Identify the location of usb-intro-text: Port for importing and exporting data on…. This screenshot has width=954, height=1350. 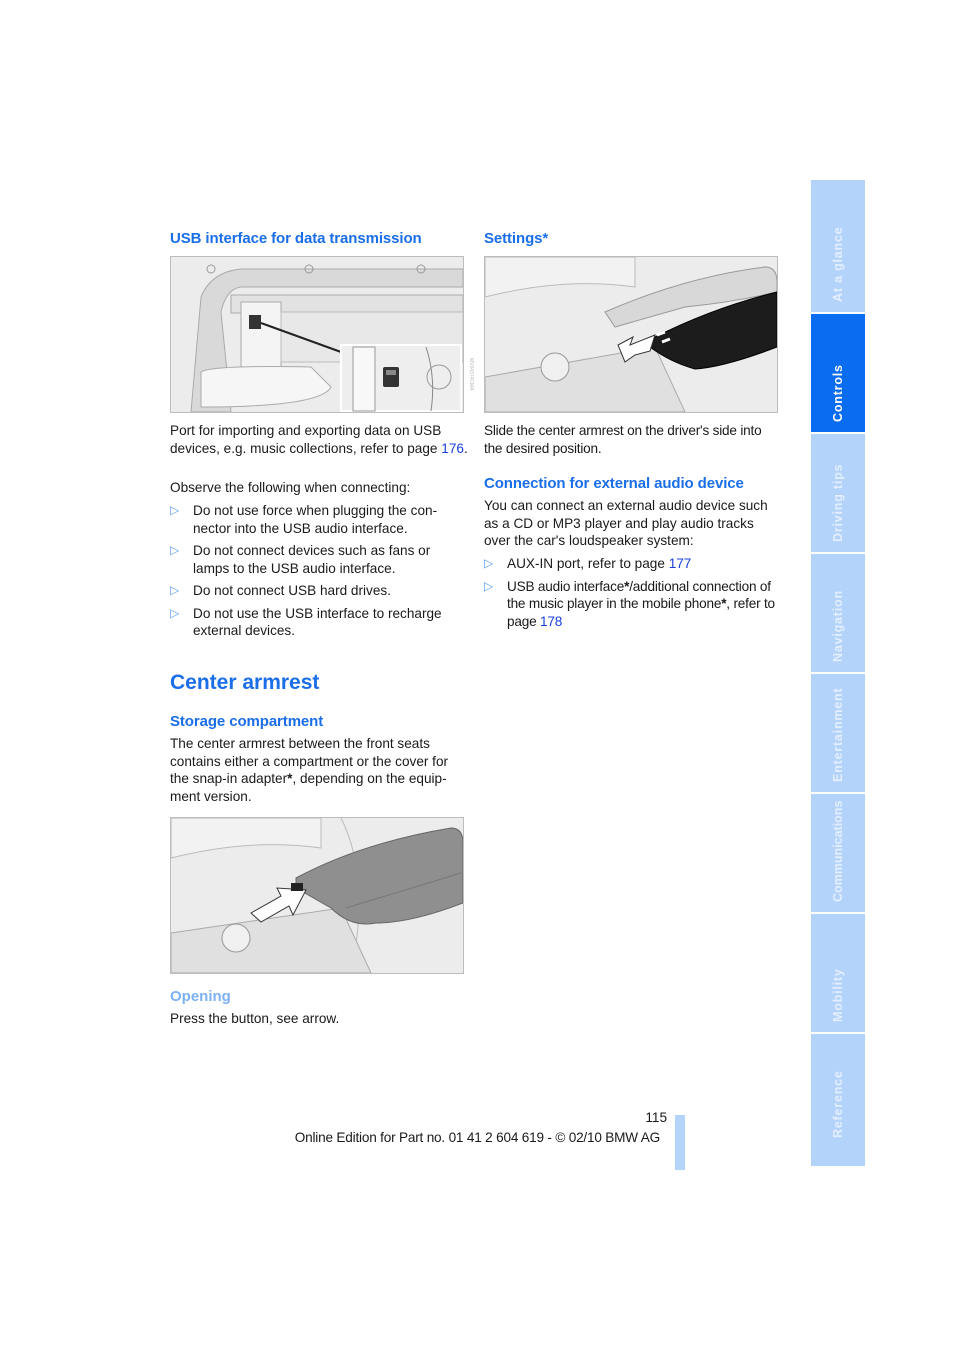
(320, 439).